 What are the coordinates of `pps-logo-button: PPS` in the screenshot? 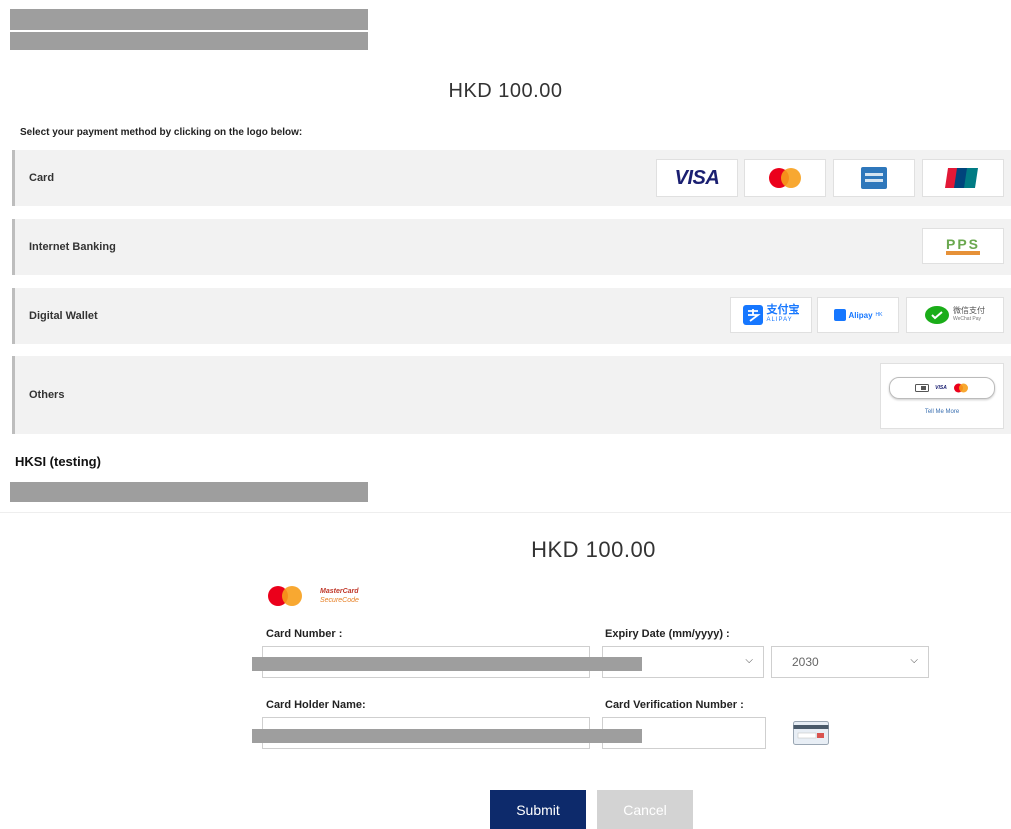 It's located at (963, 246).